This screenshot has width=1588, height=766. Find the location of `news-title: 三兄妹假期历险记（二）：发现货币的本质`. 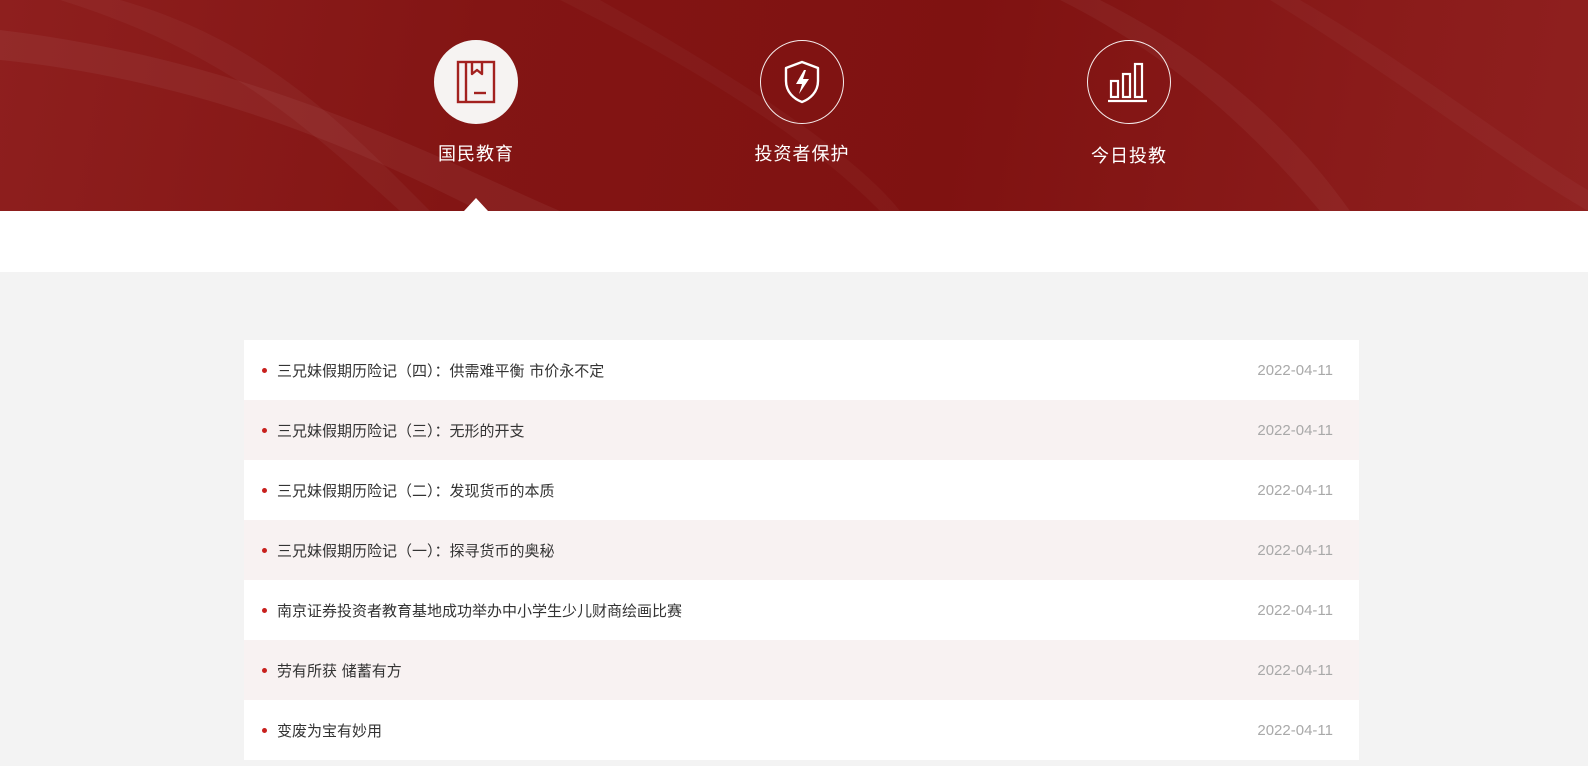

news-title: 三兄妹假期历险记（二）：发现货币的本质 is located at coordinates (416, 490).